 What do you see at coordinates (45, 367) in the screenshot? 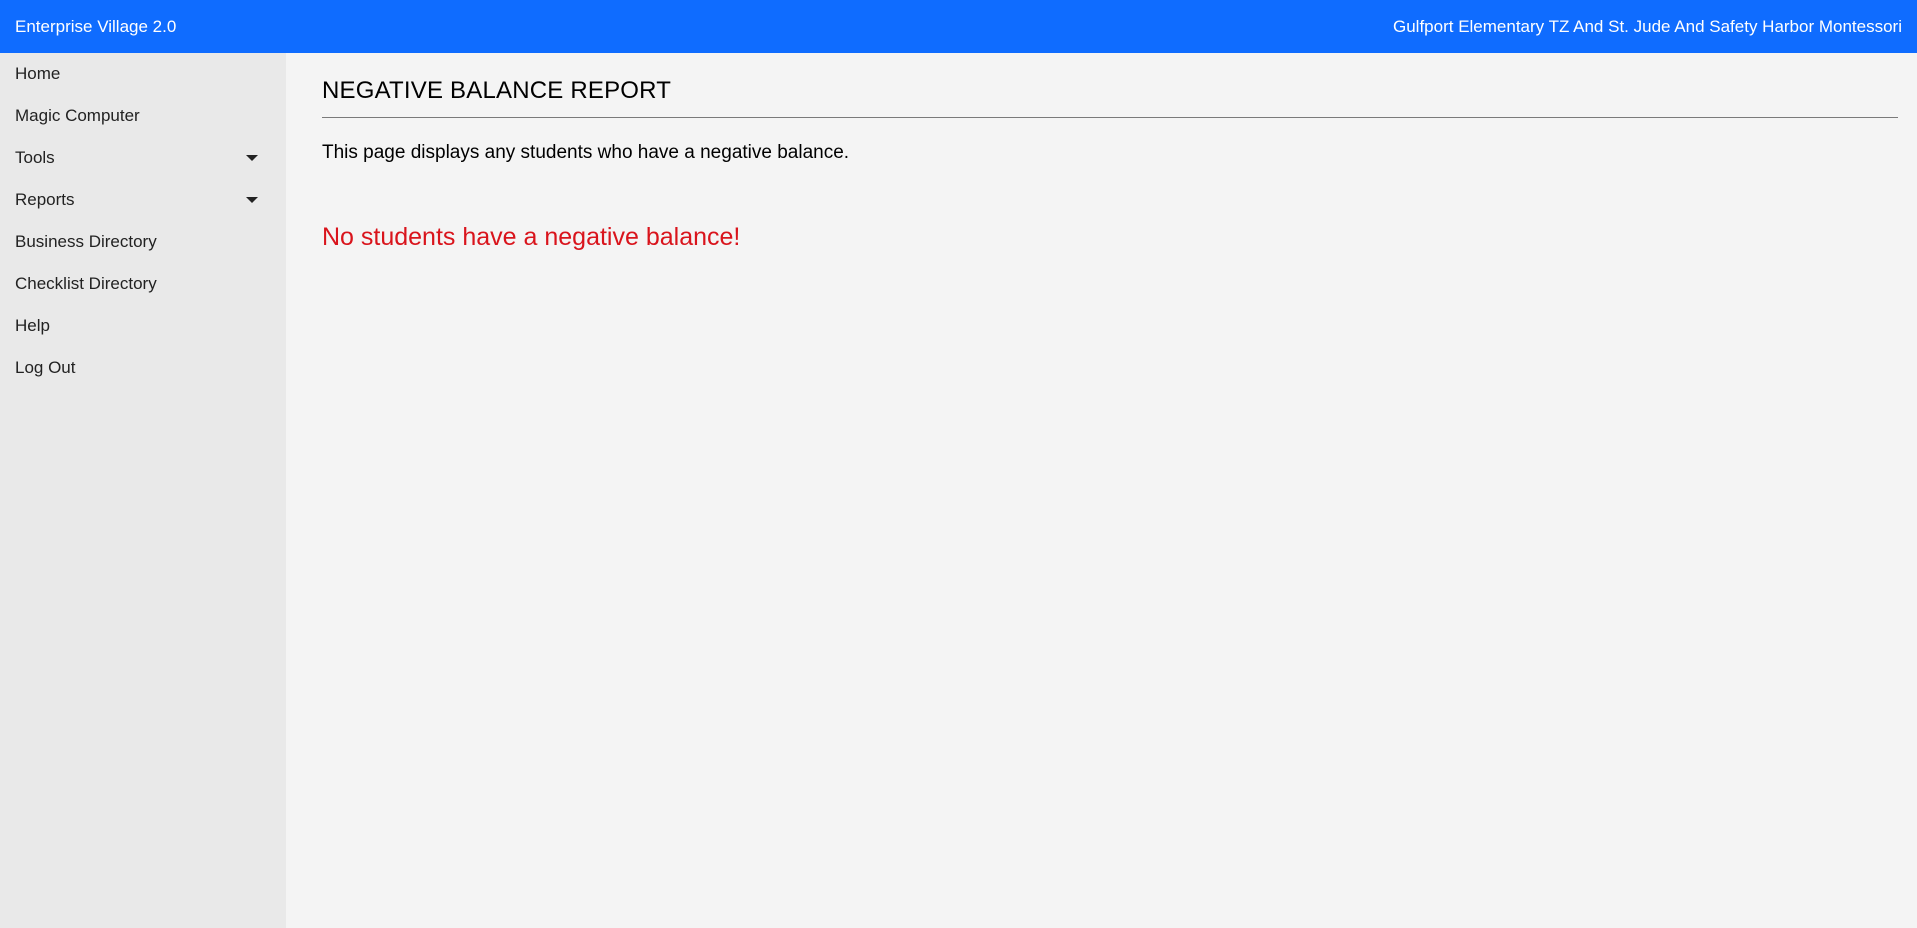
I see `sidebar-item-label: Log Out` at bounding box center [45, 367].